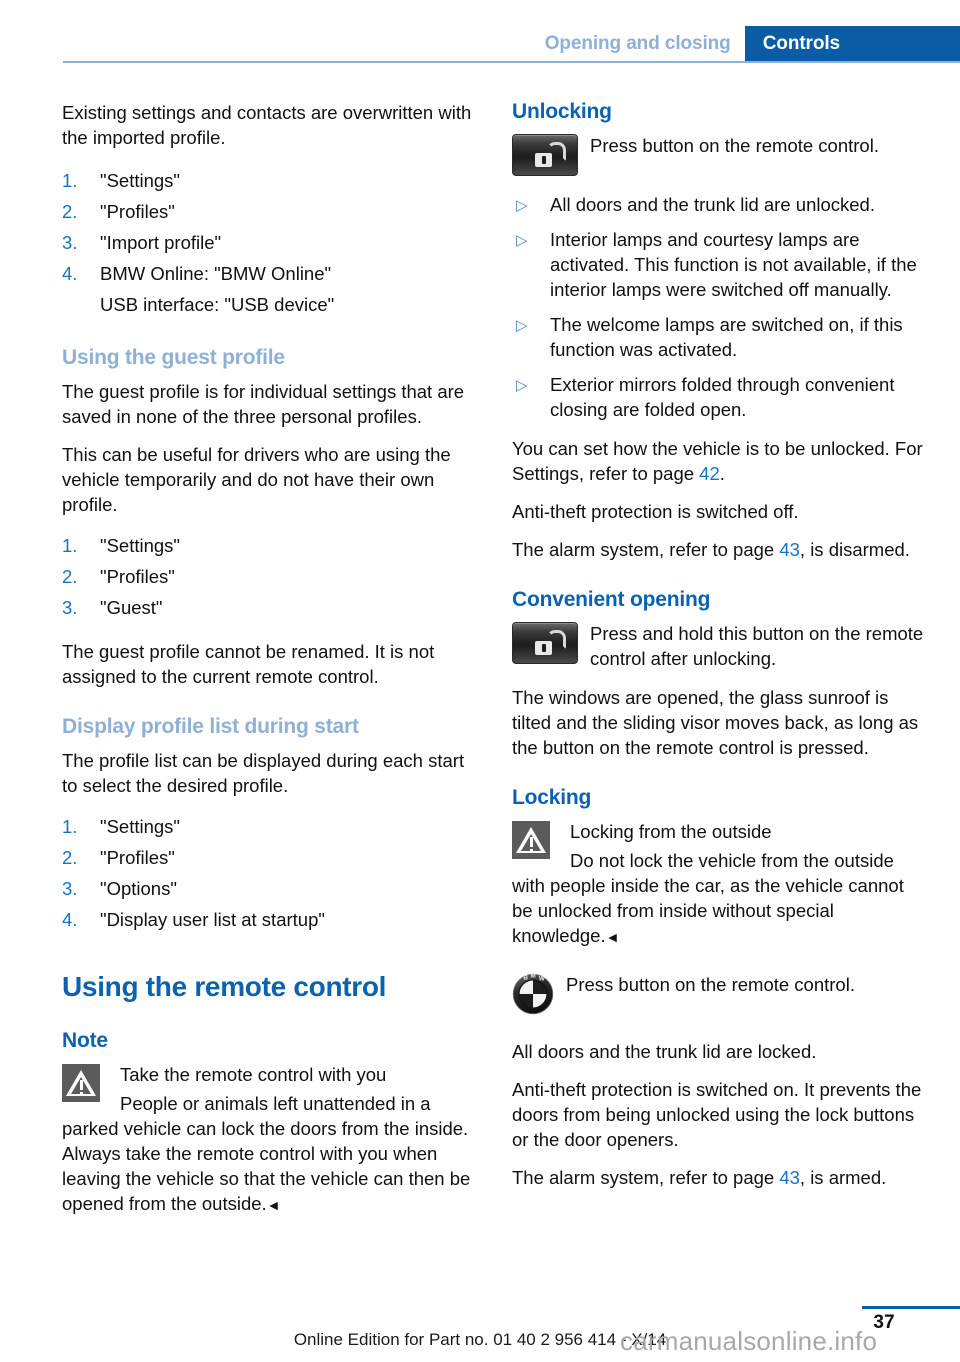 Image resolution: width=960 pixels, height=1362 pixels. What do you see at coordinates (273, 1205) in the screenshot?
I see `note-end-marker: ◄` at bounding box center [273, 1205].